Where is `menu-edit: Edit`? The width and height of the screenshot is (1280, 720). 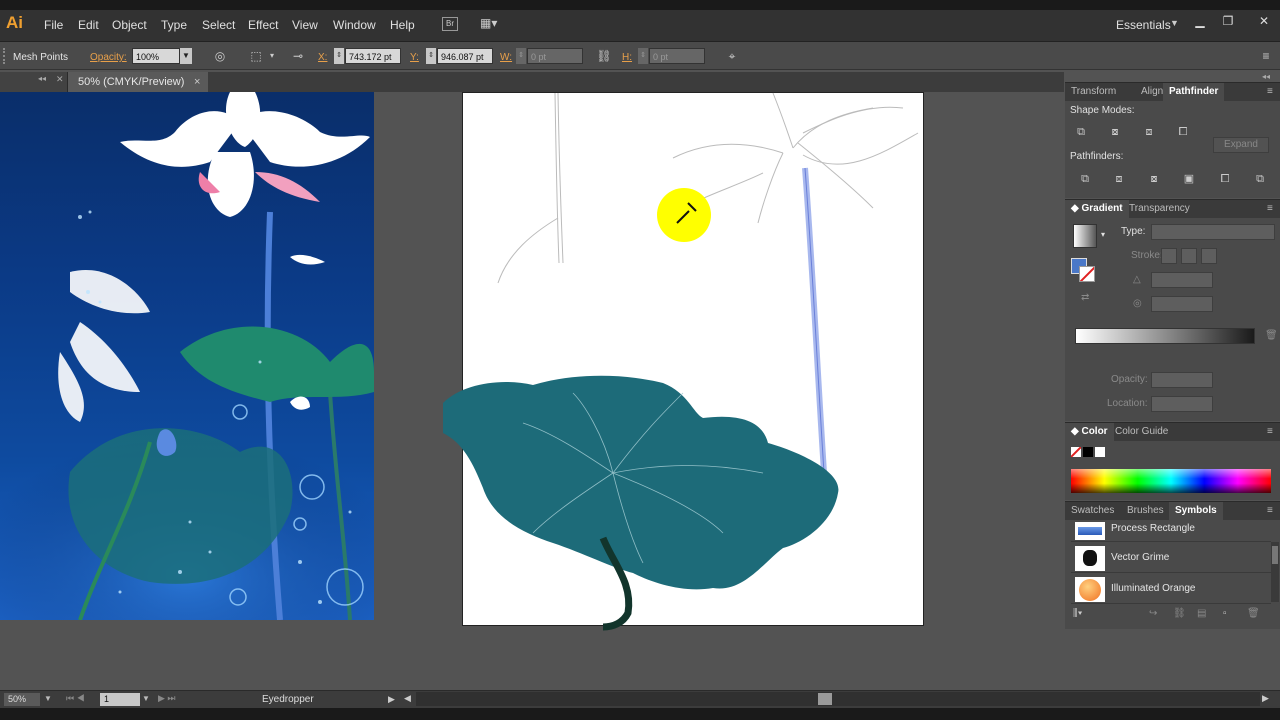
menu-edit: Edit is located at coordinates (88, 25).